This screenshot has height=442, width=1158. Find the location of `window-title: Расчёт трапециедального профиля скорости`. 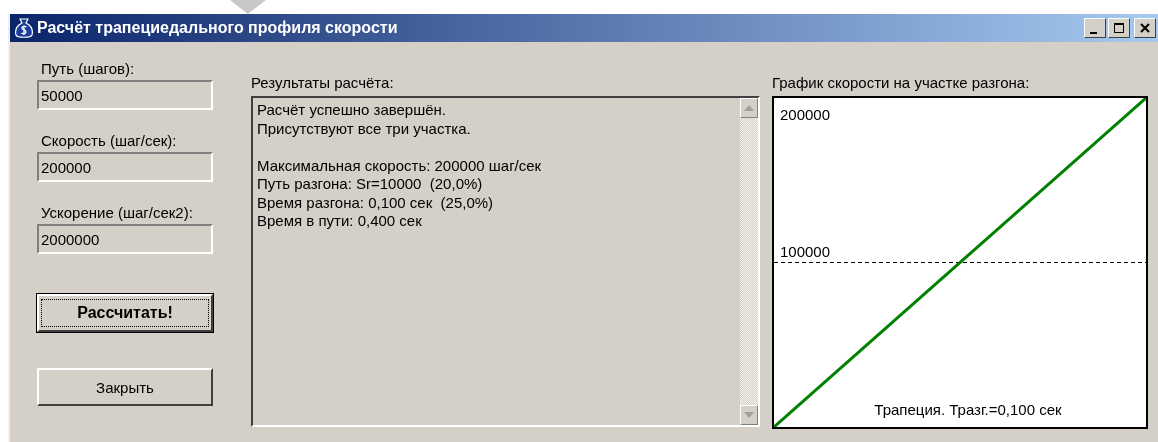

window-title: Расчёт трапециедального профиля скорости is located at coordinates (218, 28).